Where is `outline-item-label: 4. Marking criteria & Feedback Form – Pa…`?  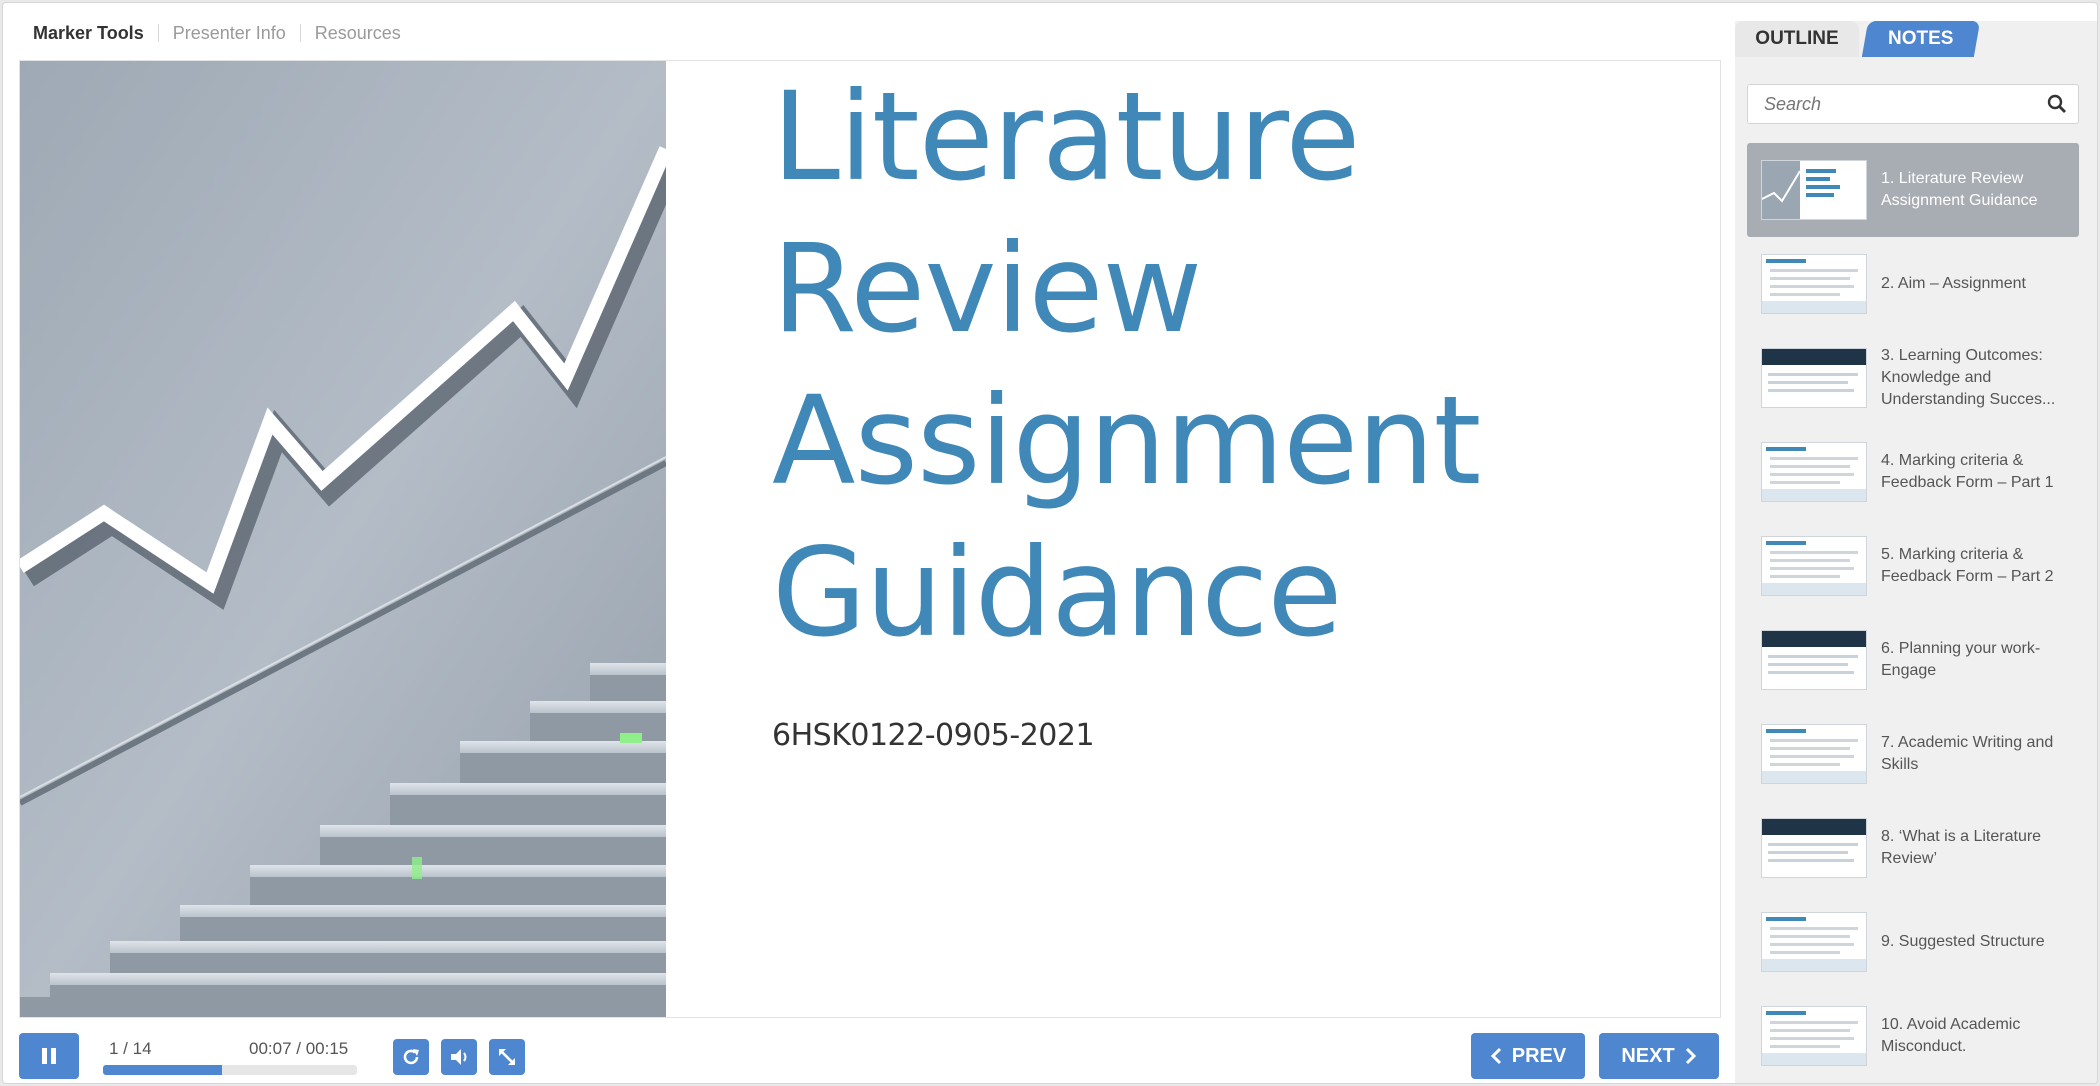 outline-item-label: 4. Marking criteria & Feedback Form – Pa… is located at coordinates (1967, 471).